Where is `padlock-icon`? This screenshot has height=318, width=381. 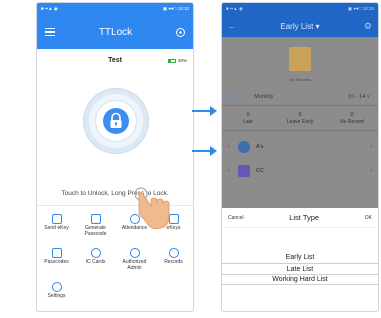
padlock-icon is located at coordinates (116, 120).